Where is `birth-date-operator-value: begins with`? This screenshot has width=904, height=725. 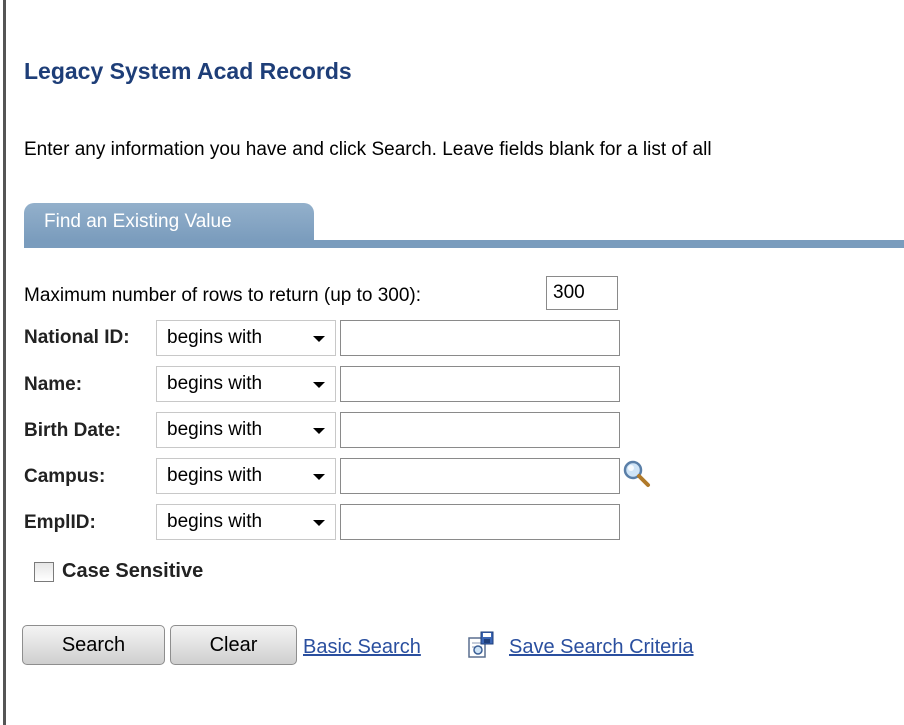
birth-date-operator-value: begins with is located at coordinates (215, 429).